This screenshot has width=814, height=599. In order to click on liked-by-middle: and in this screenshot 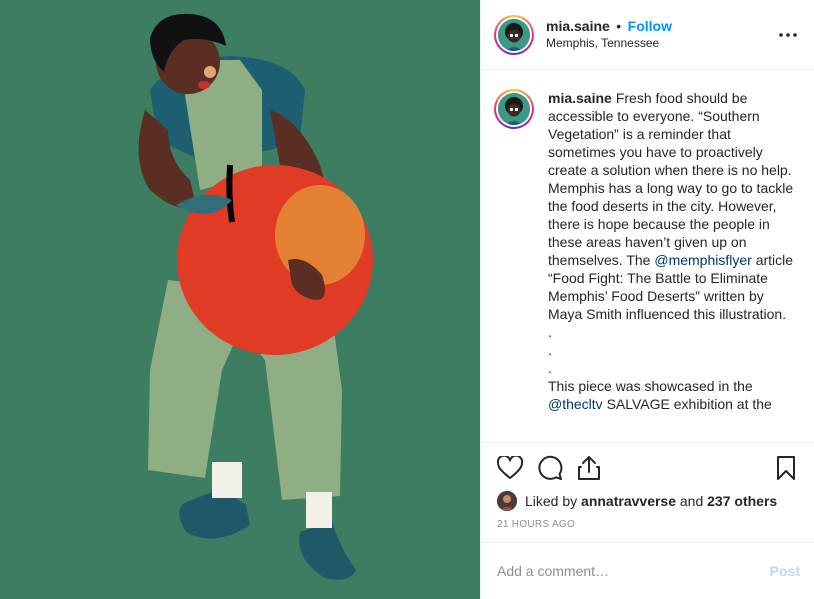, I will do `click(692, 501)`.